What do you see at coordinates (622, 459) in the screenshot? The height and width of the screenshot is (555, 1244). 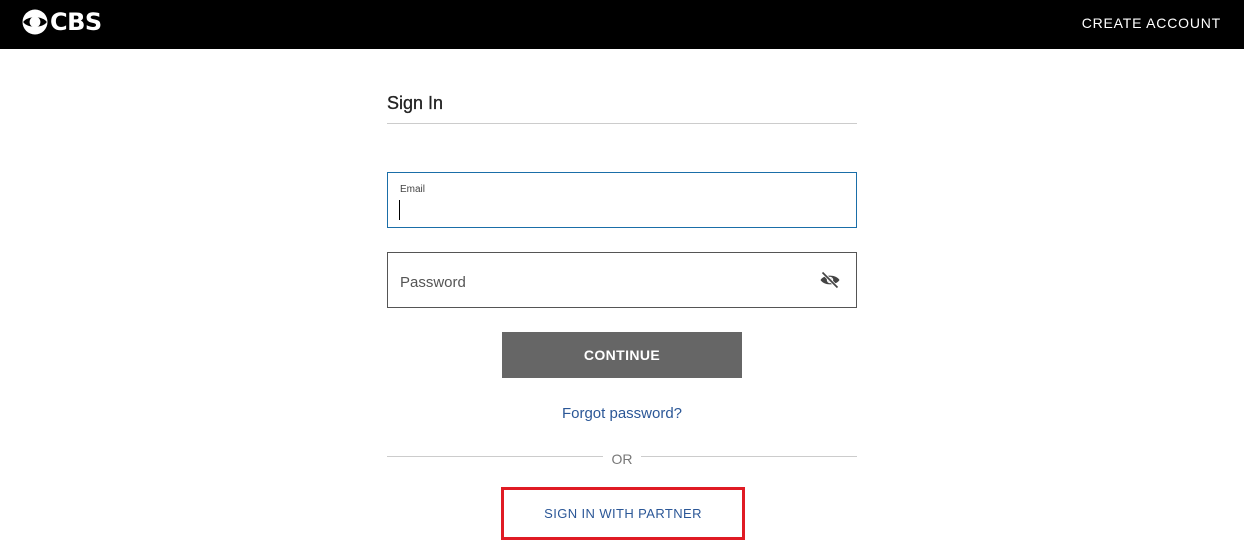 I see `or-separator-label: OR` at bounding box center [622, 459].